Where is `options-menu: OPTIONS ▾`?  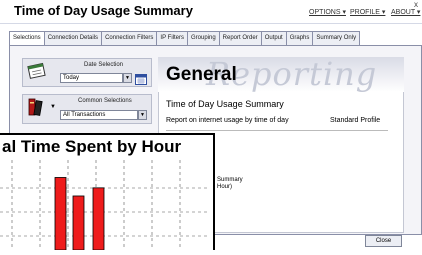
options-menu: OPTIONS ▾ is located at coordinates (327, 12).